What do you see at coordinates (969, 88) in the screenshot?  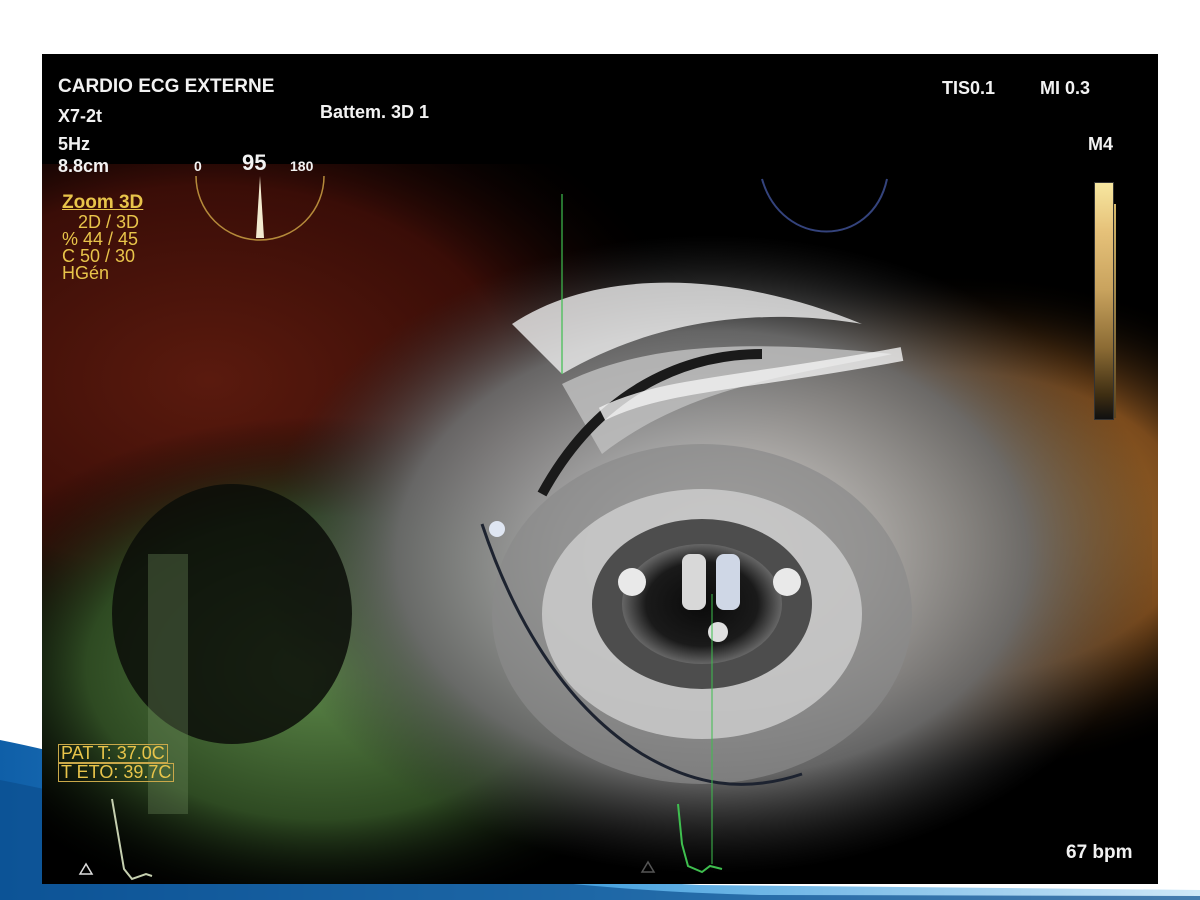 I see `tis-readout: TIS0.1` at bounding box center [969, 88].